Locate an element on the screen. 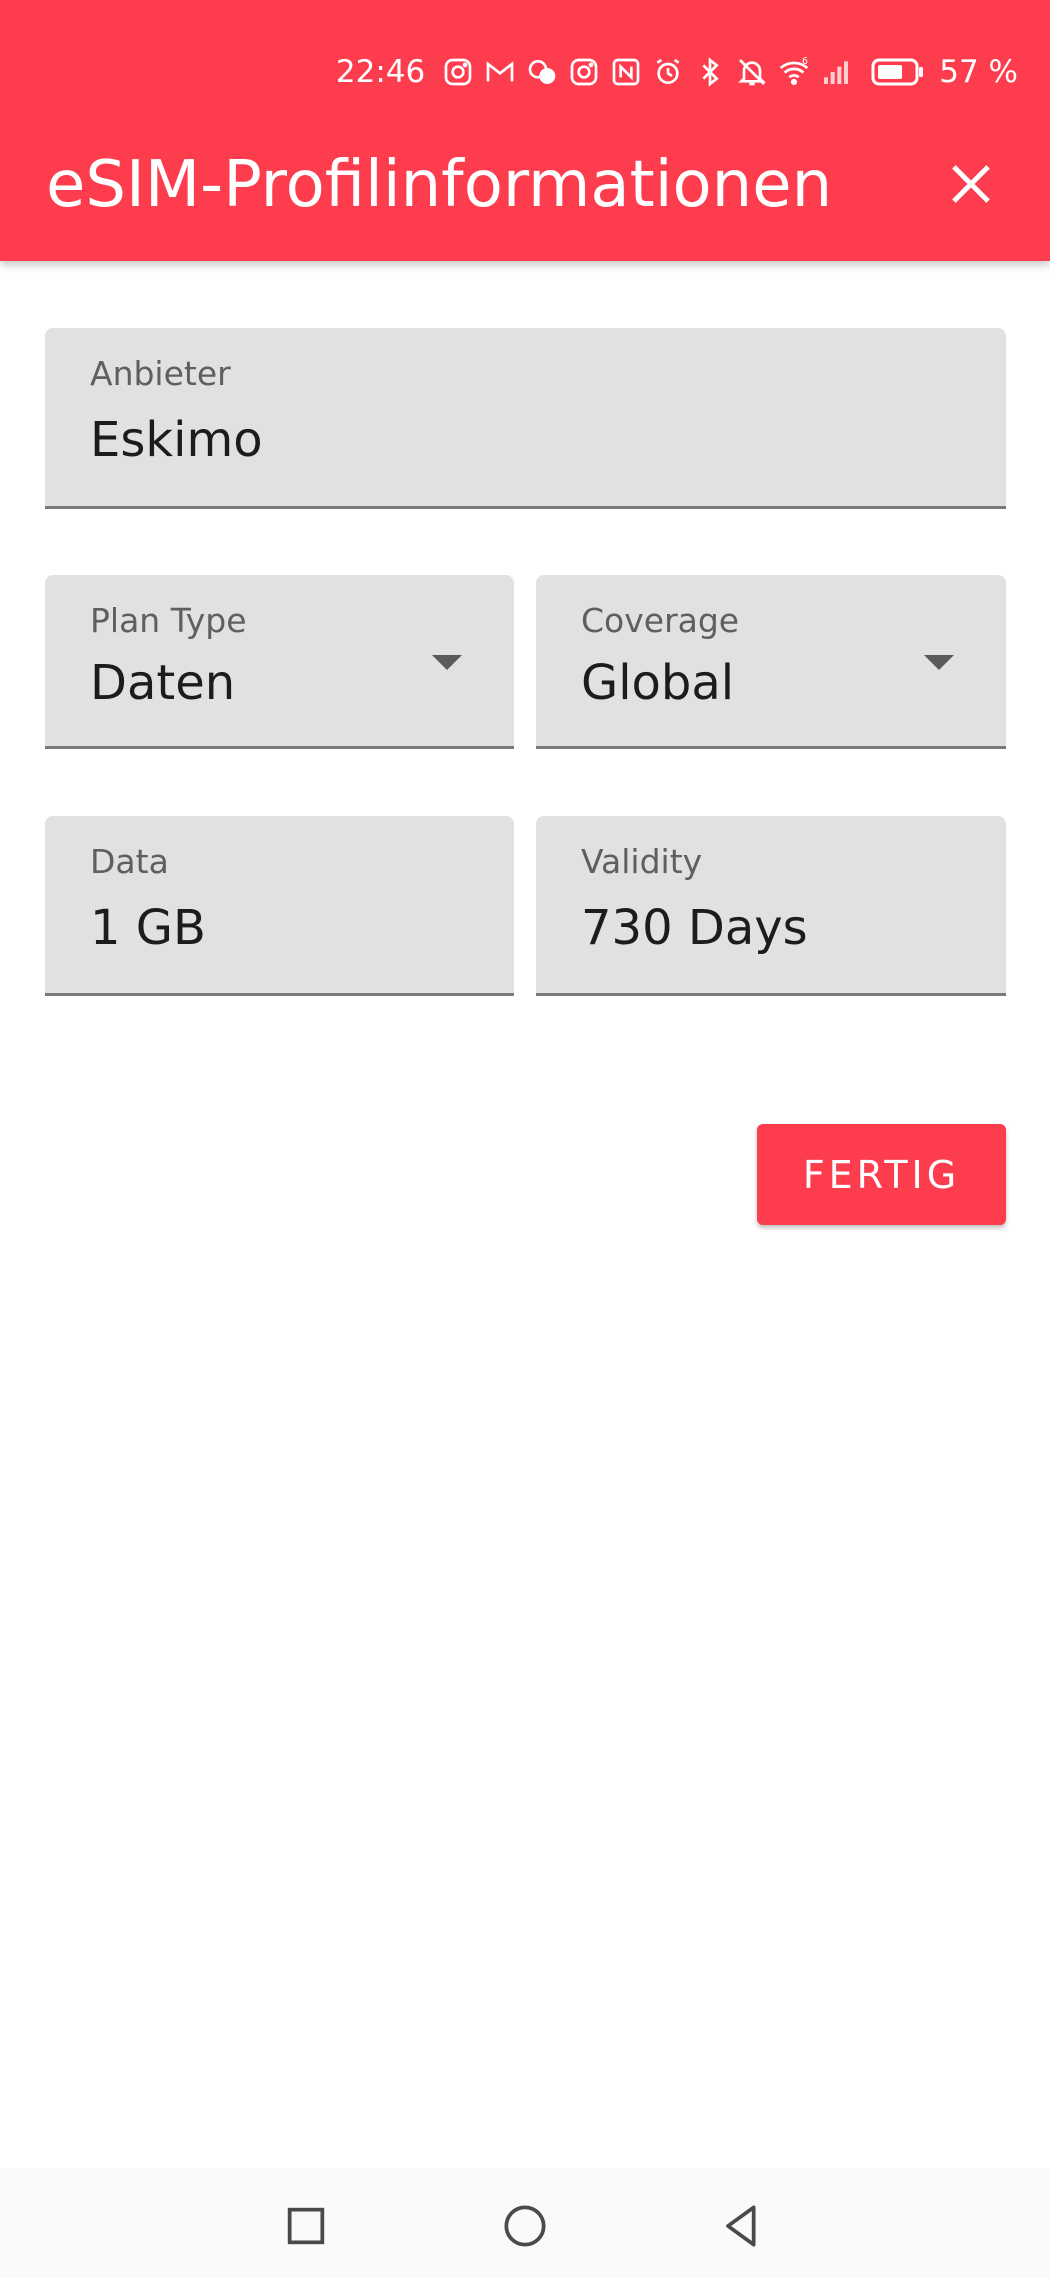  plan-type-value: Daten is located at coordinates (163, 683).